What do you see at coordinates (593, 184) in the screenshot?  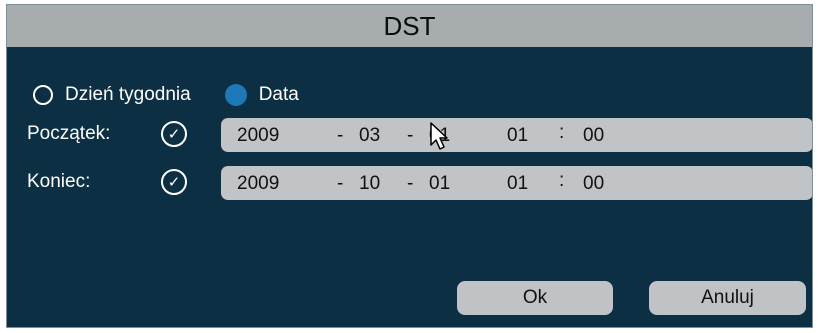 I see `end-minute: 00` at bounding box center [593, 184].